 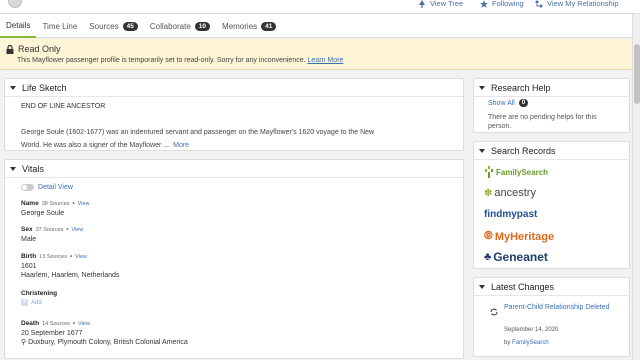 What do you see at coordinates (530, 343) in the screenshot?
I see `author-link: FamilySearch` at bounding box center [530, 343].